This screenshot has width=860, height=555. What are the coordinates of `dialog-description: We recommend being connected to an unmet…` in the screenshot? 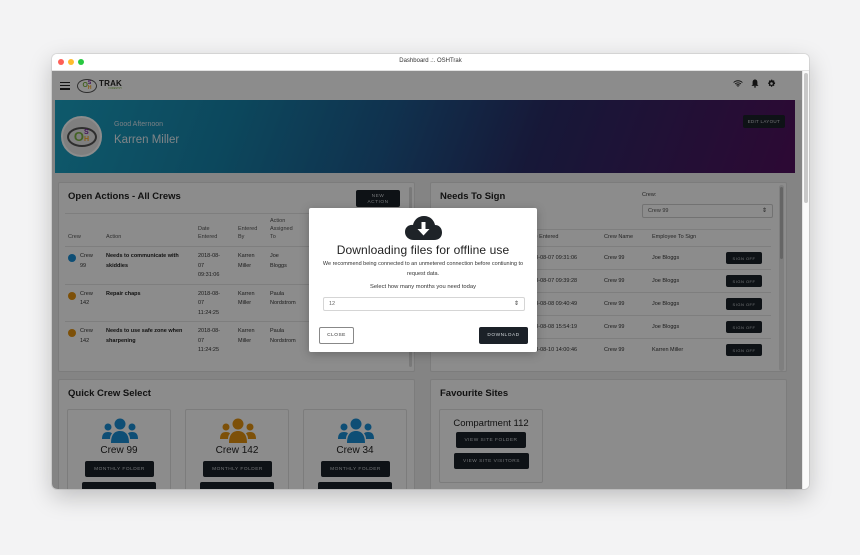 It's located at (423, 269).